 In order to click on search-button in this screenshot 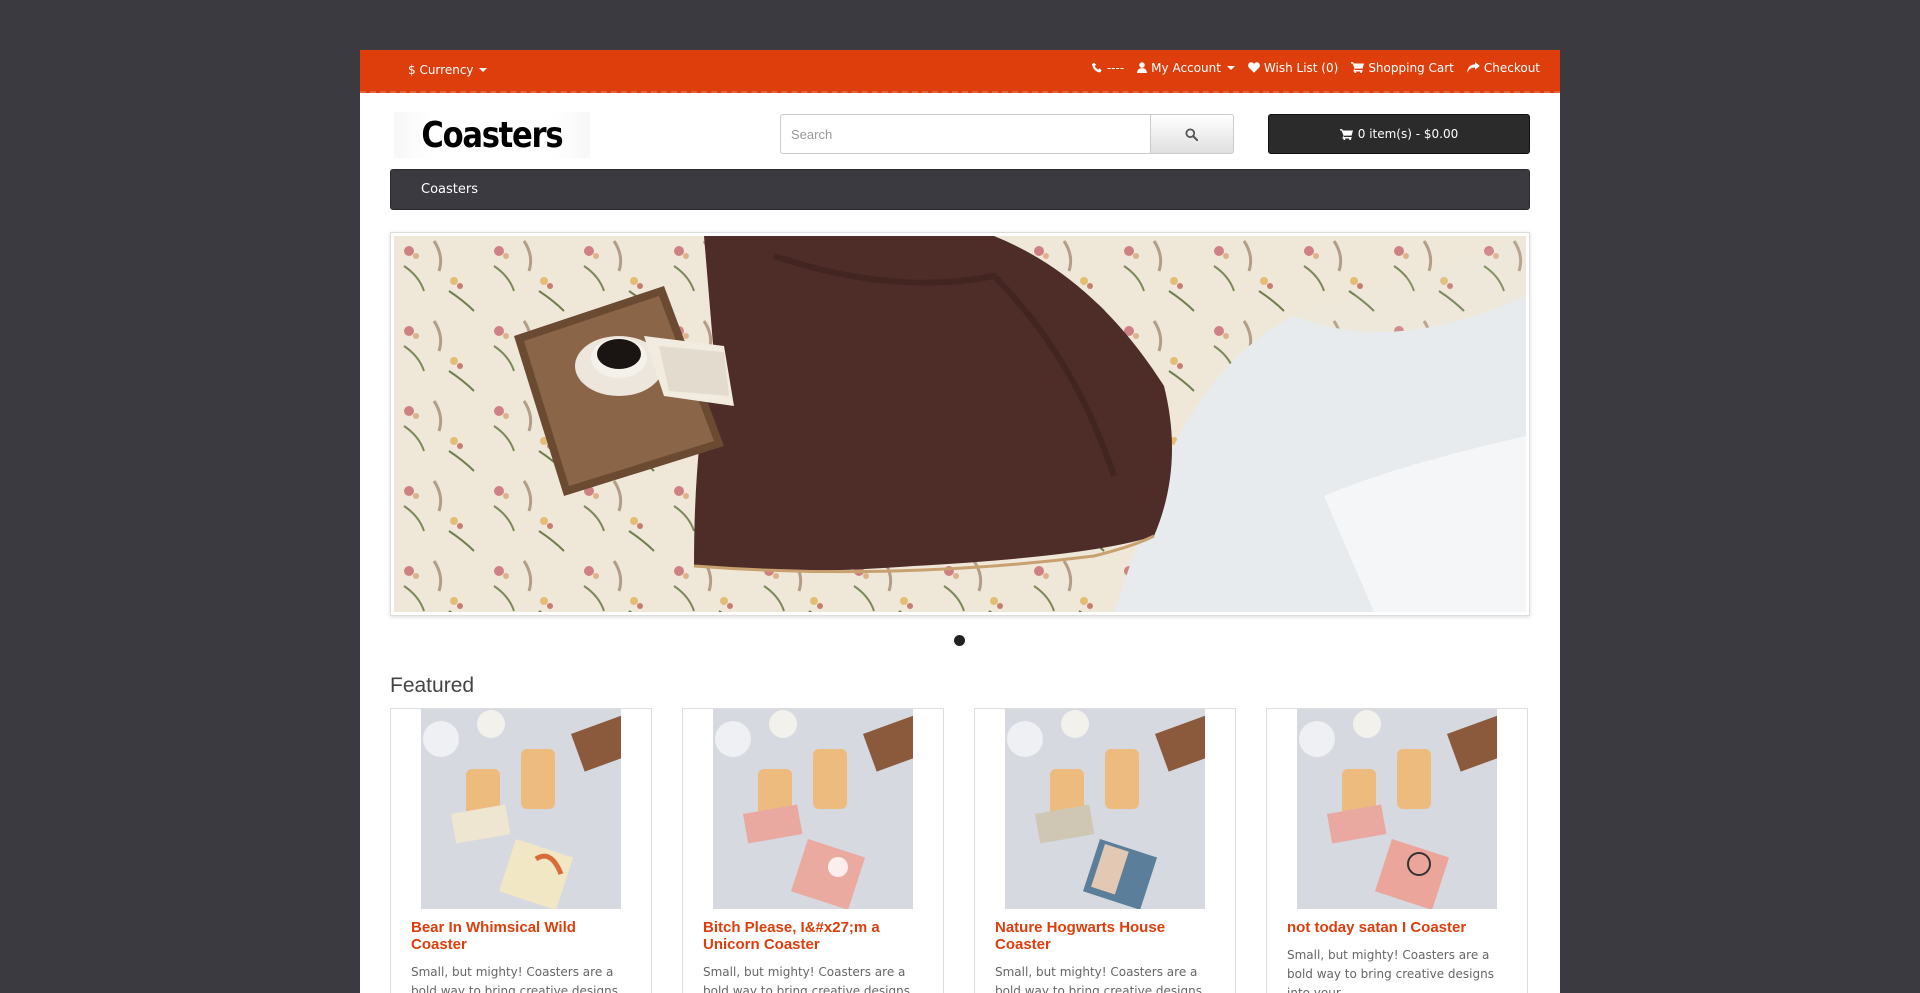, I will do `click(1192, 134)`.